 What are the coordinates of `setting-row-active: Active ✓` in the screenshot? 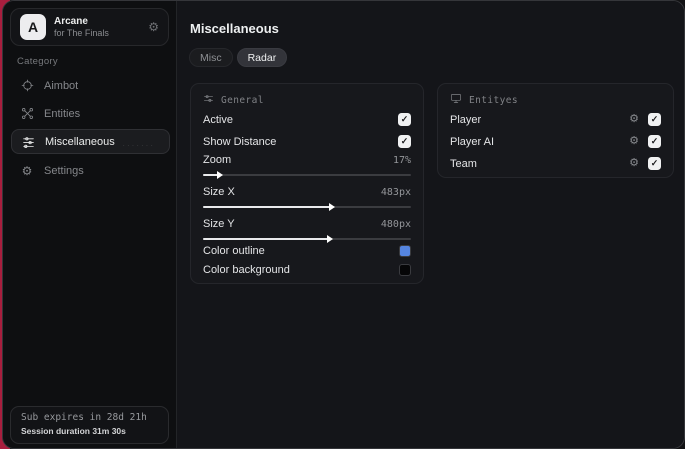 It's located at (307, 119).